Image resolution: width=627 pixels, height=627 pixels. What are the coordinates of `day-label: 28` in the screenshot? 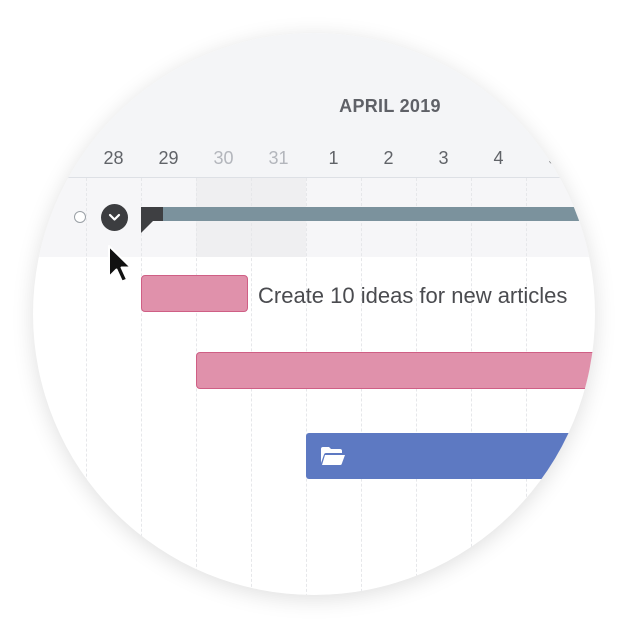 It's located at (113, 158).